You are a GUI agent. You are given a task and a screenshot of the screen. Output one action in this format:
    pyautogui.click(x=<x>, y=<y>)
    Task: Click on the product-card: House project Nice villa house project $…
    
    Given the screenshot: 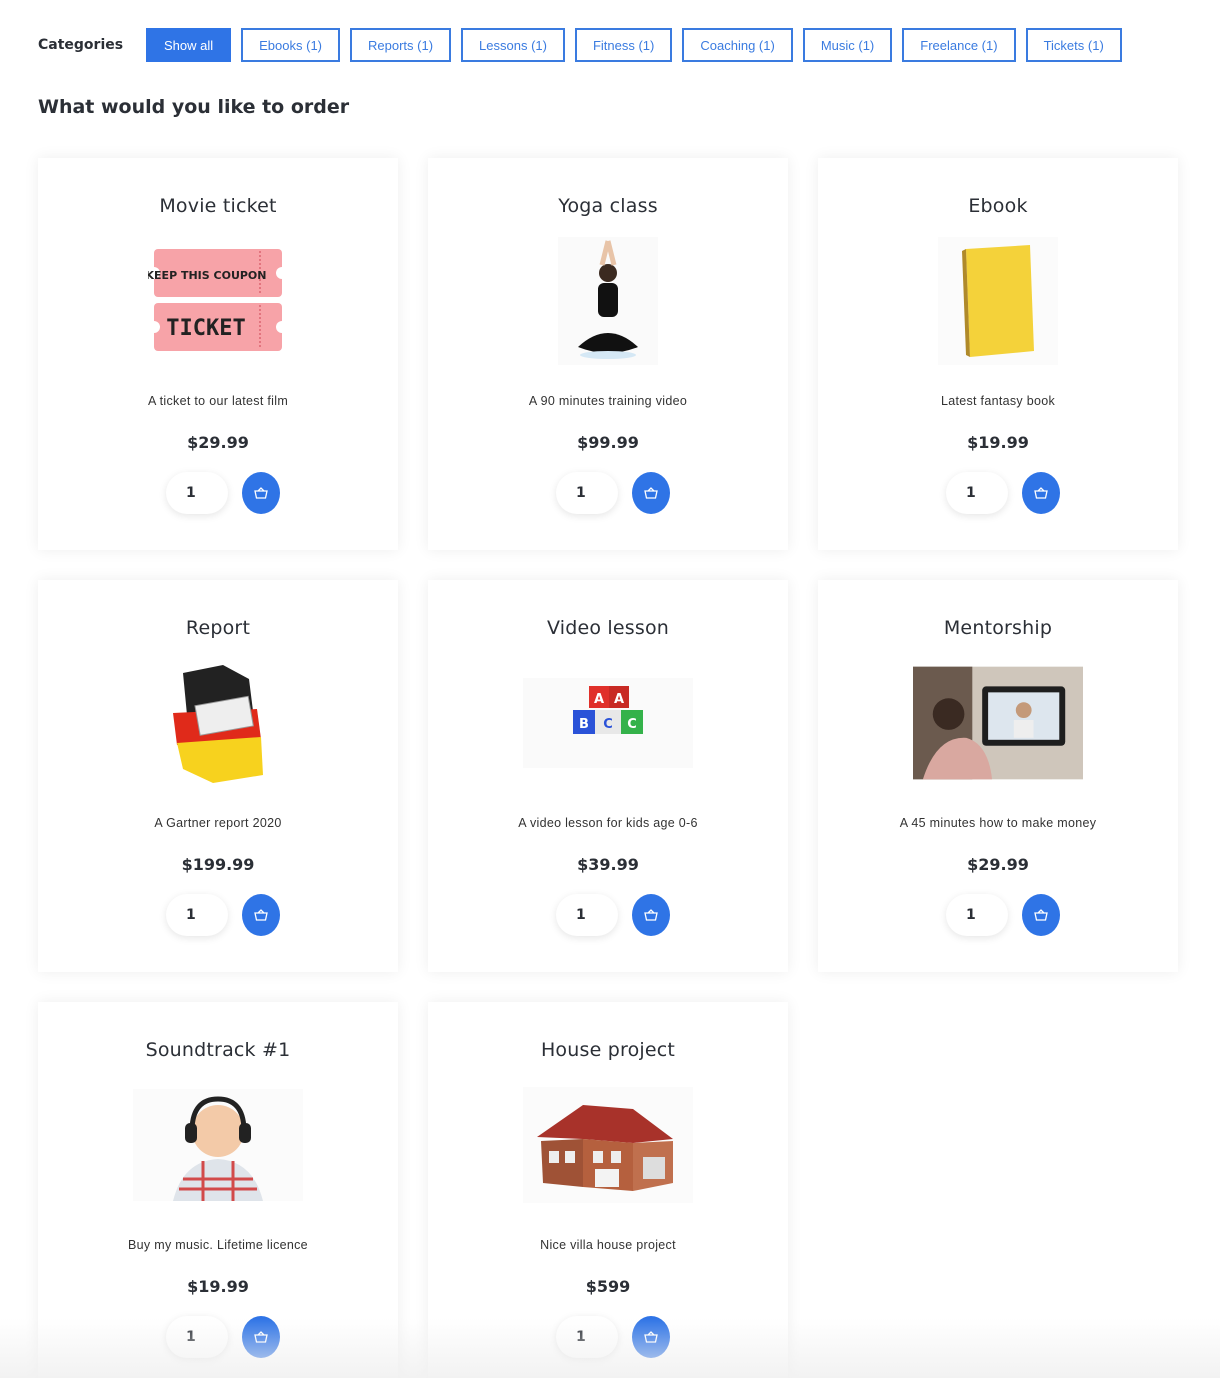 What is the action you would take?
    pyautogui.click(x=608, y=1190)
    